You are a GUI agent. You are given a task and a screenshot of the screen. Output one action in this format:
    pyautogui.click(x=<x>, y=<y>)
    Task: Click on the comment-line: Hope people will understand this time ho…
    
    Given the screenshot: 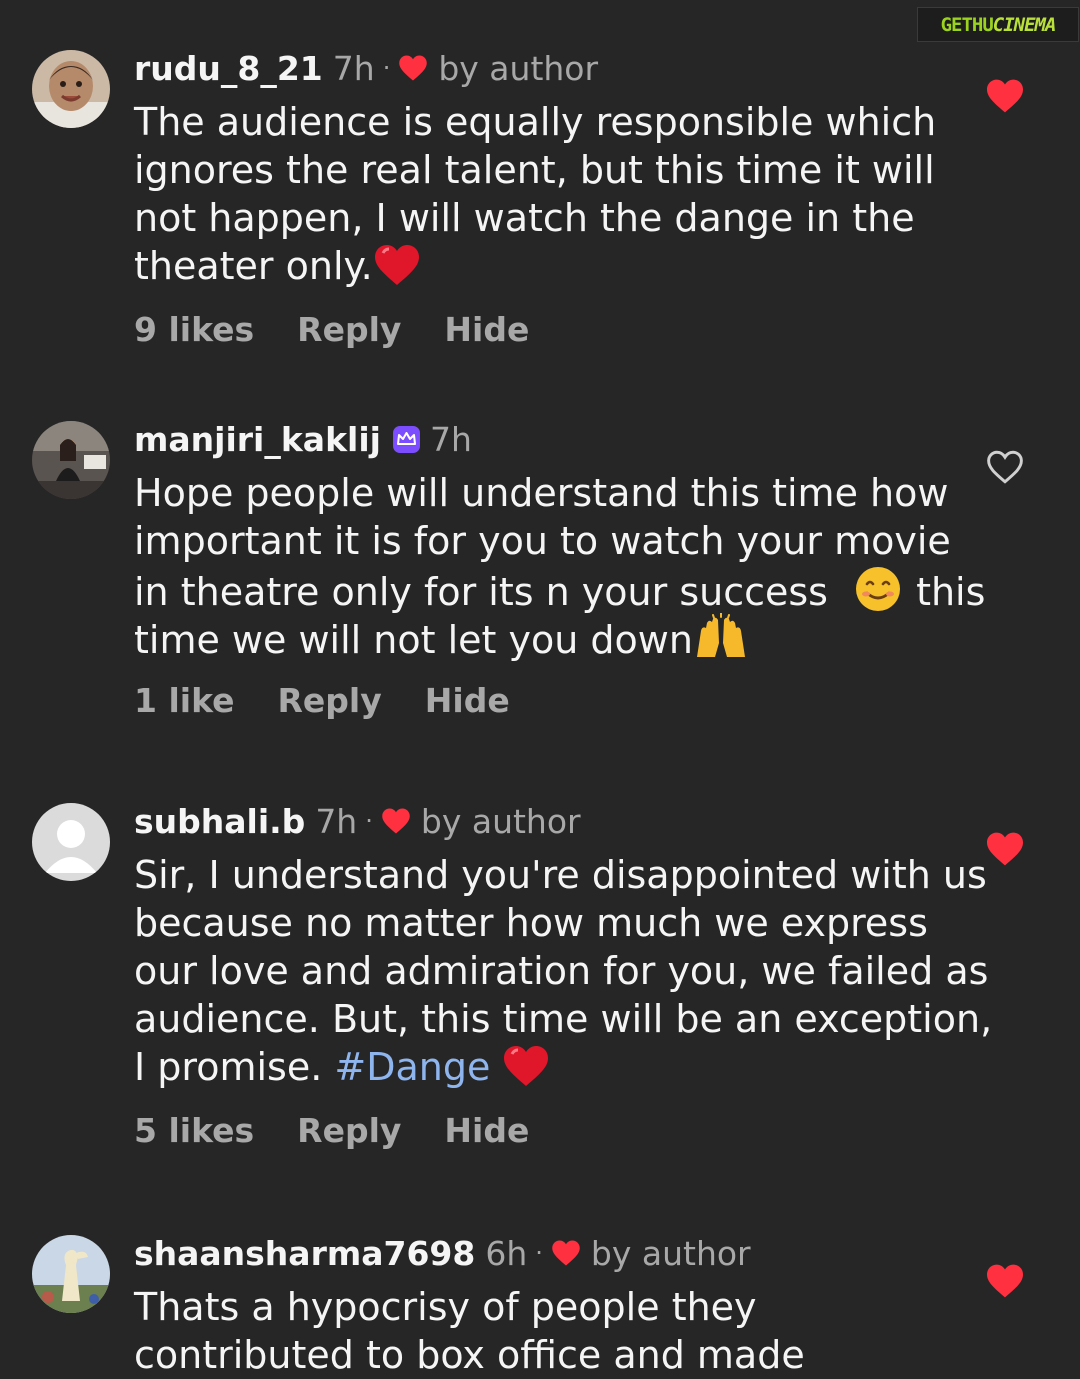 What is the action you would take?
    pyautogui.click(x=541, y=493)
    